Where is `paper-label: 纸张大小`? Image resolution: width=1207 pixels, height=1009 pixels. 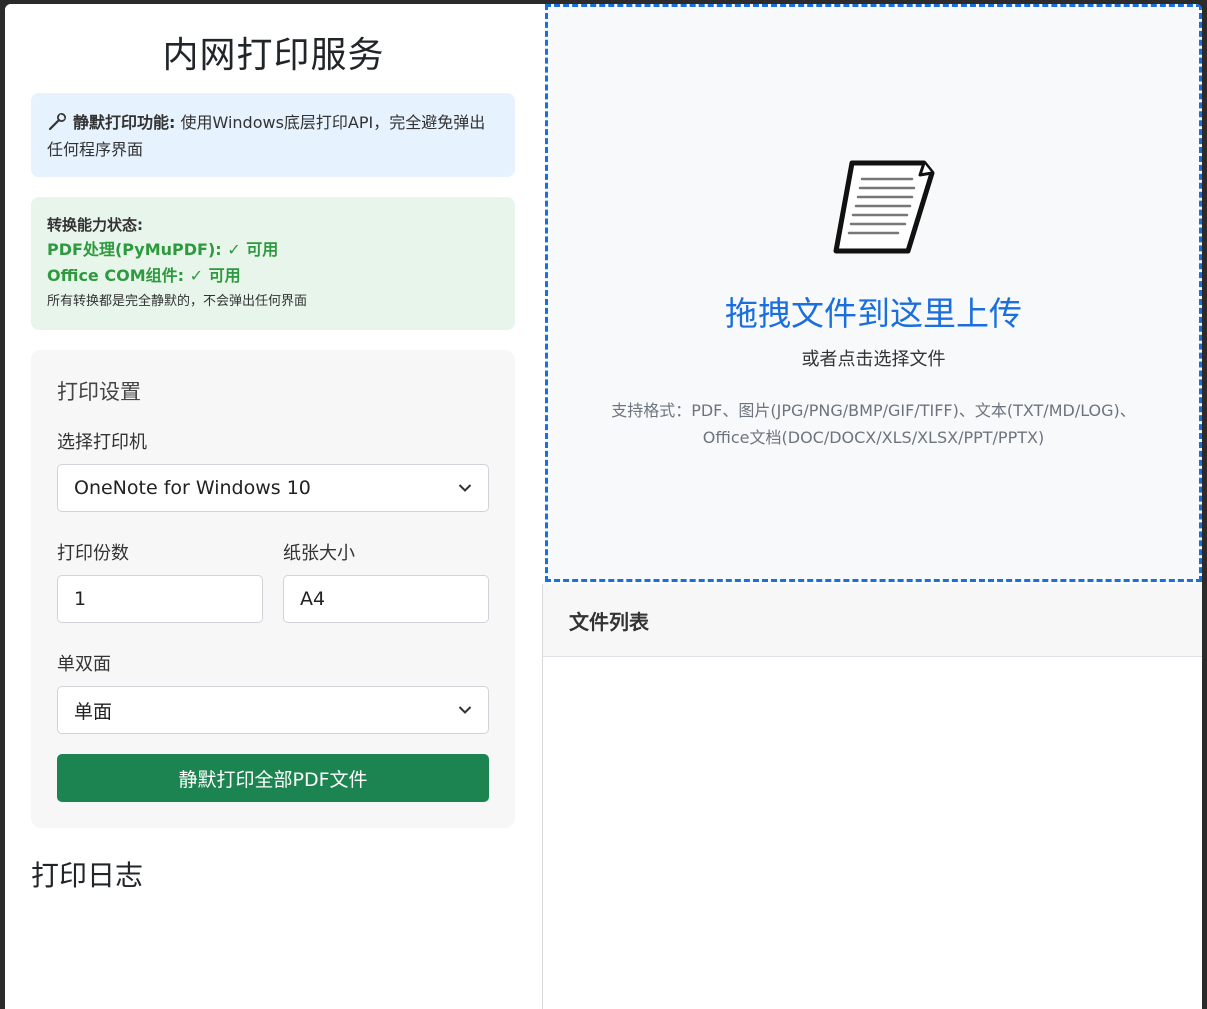
paper-label: 纸张大小 is located at coordinates (319, 553).